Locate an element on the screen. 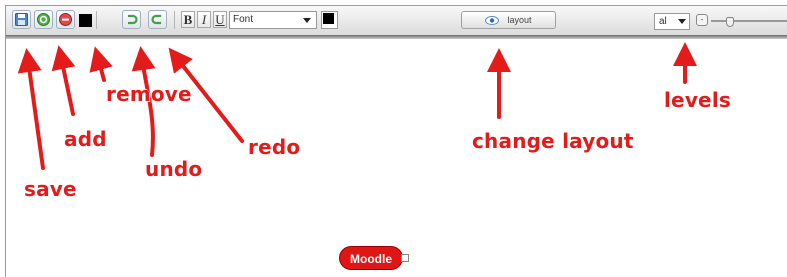 The height and width of the screenshot is (277, 787). mindmap-root-node: Moodle is located at coordinates (371, 258).